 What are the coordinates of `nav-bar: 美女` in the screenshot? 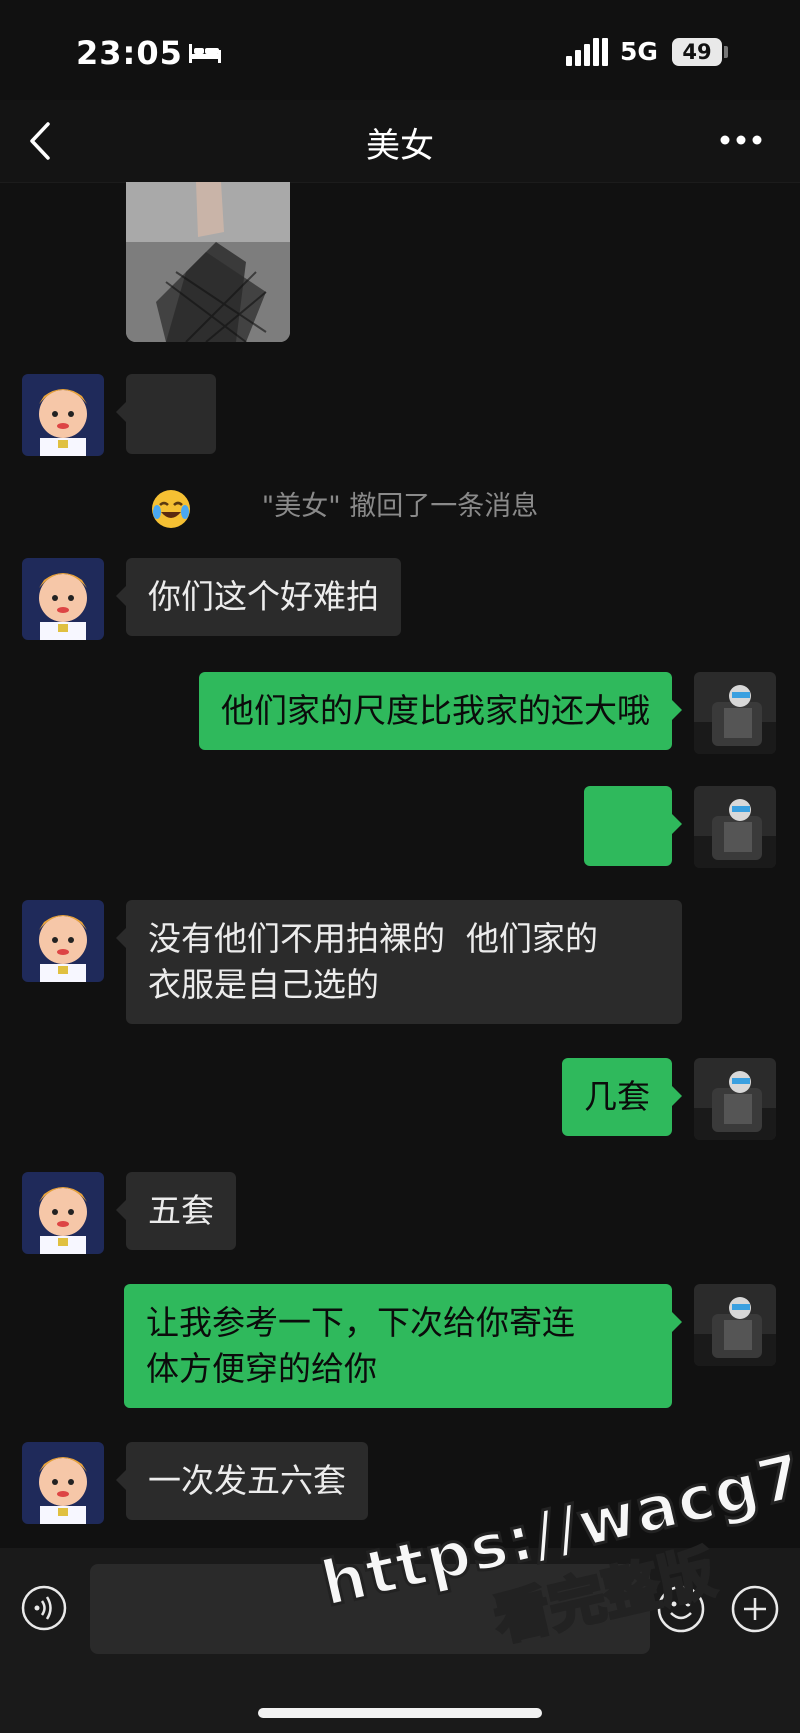 It's located at (400, 141).